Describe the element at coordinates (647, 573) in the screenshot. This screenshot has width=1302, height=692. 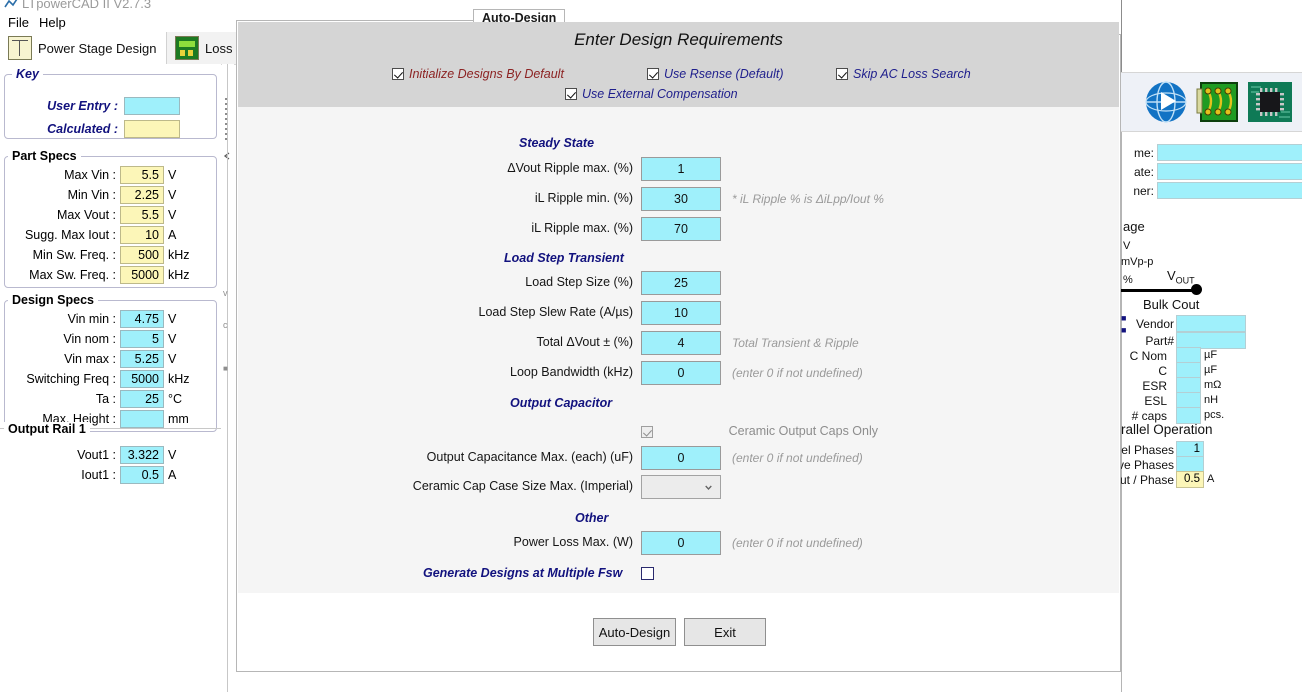
I see `generate-designs-multiple-fsw-checkbox` at that location.